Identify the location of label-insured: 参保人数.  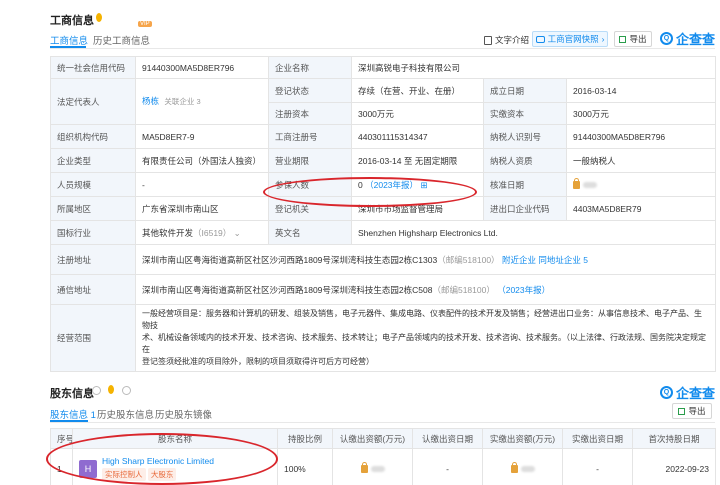
(310, 184).